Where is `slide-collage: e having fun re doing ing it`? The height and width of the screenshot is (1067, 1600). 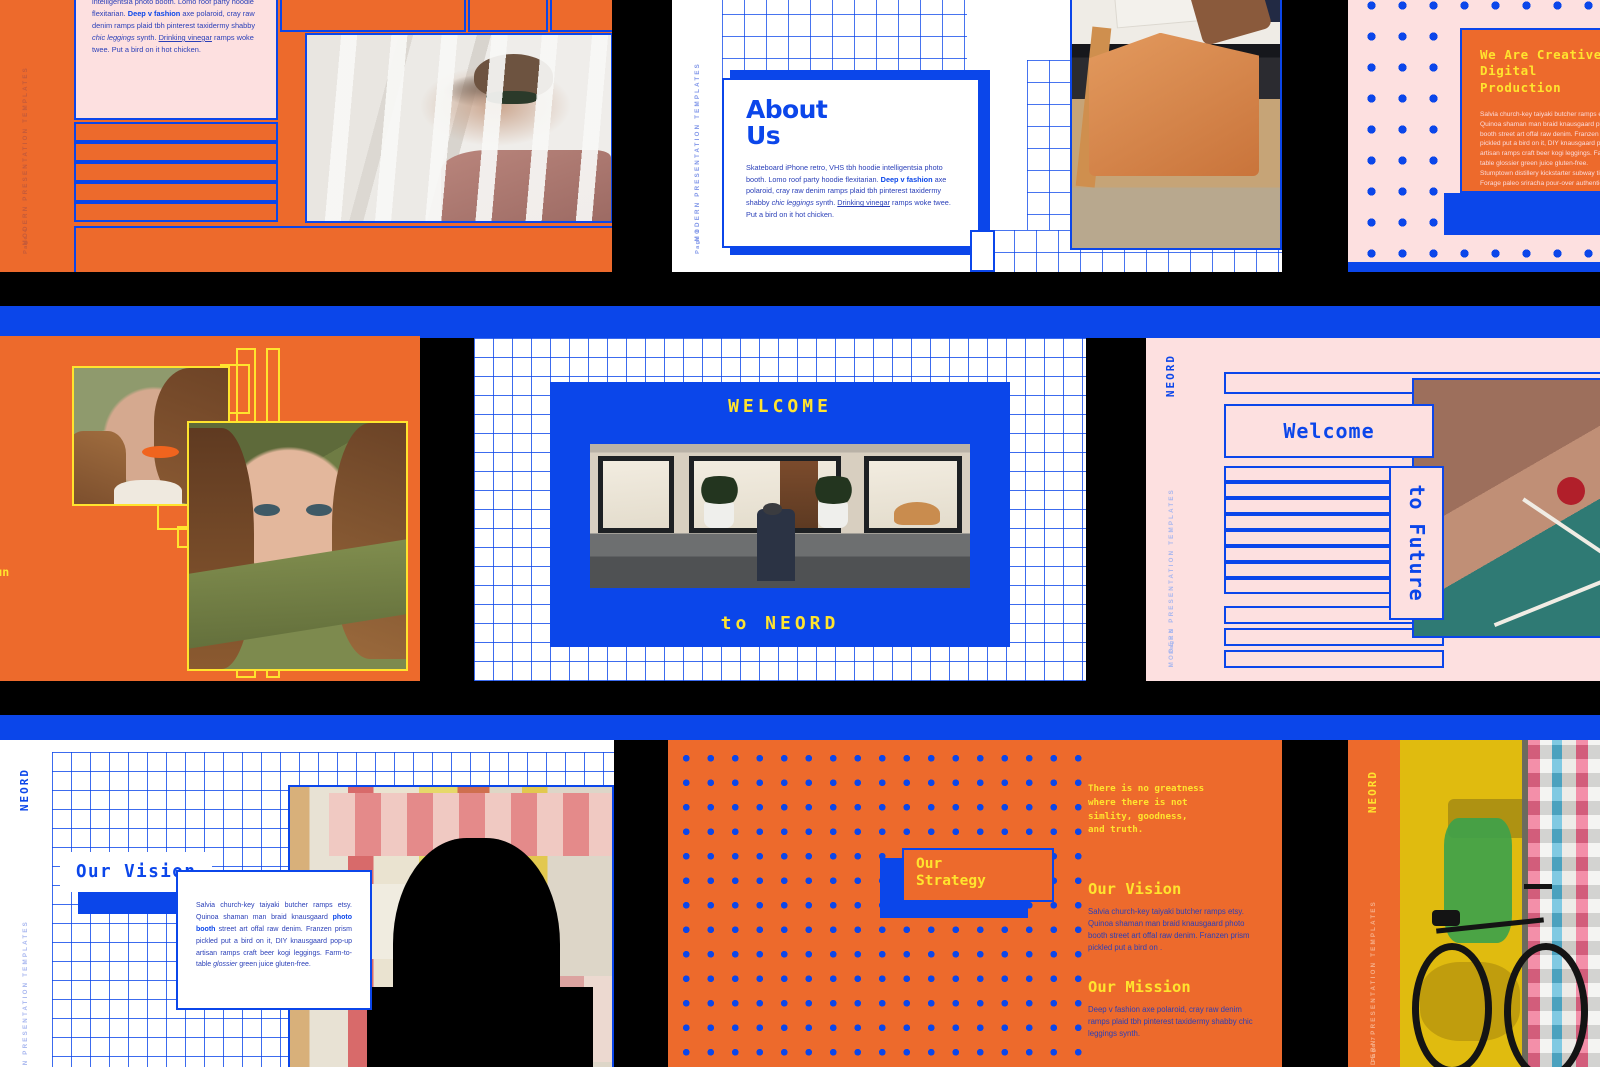
slide-collage: e having fun re doing ing it is located at coordinates (210, 508).